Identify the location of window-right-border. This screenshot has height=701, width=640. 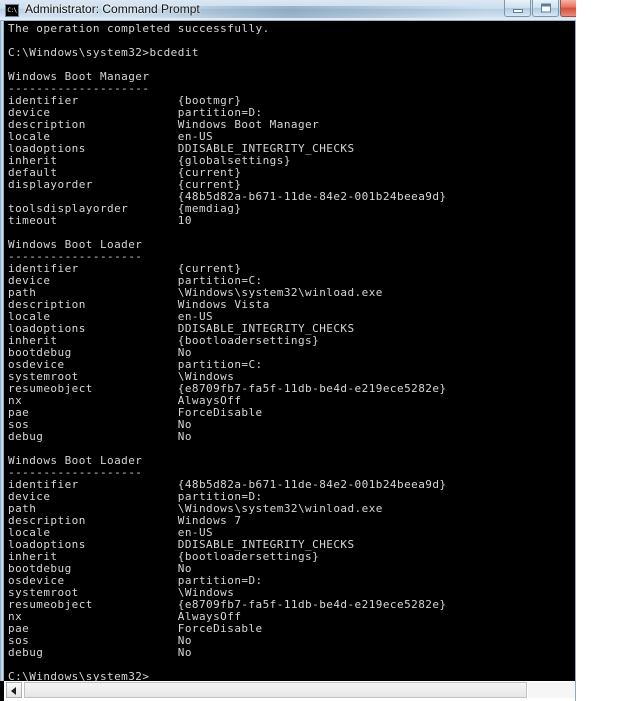
(575, 361).